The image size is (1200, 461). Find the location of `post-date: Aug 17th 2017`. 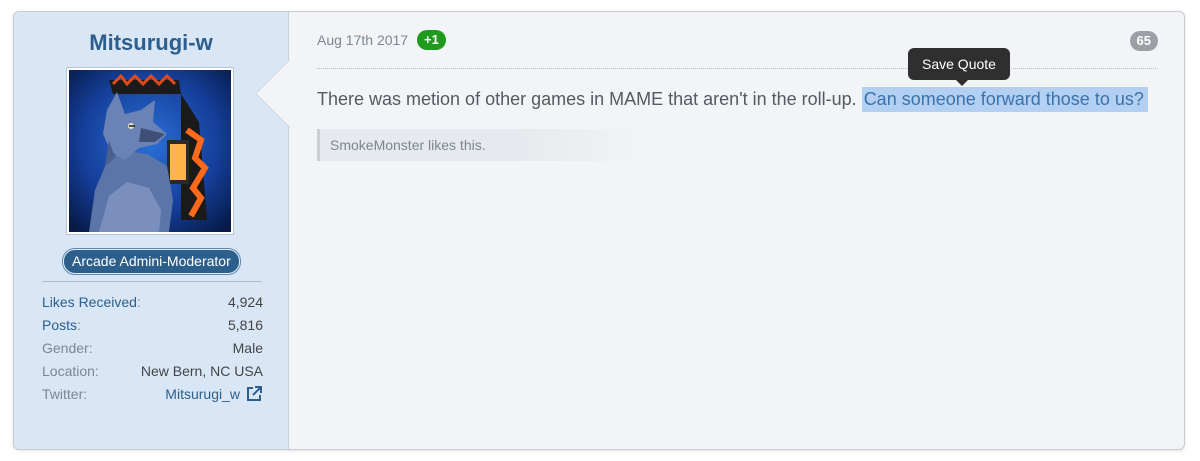

post-date: Aug 17th 2017 is located at coordinates (362, 40).